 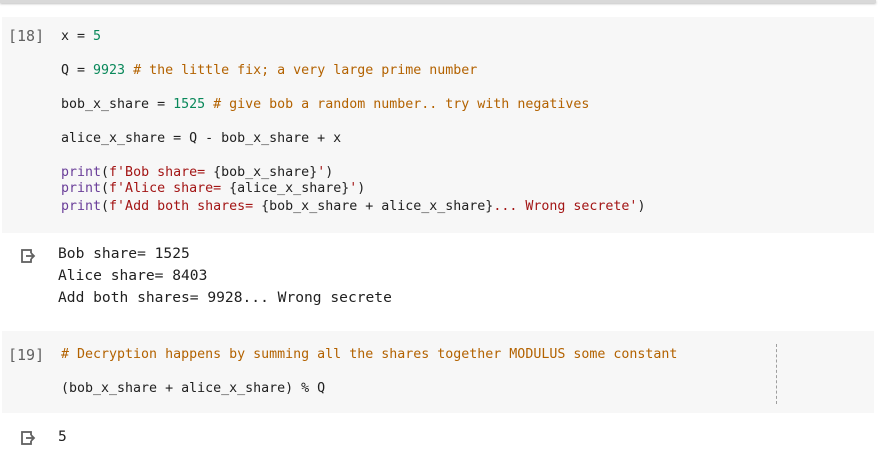 What do you see at coordinates (776, 374) in the screenshot?
I see `ruler-guide` at bounding box center [776, 374].